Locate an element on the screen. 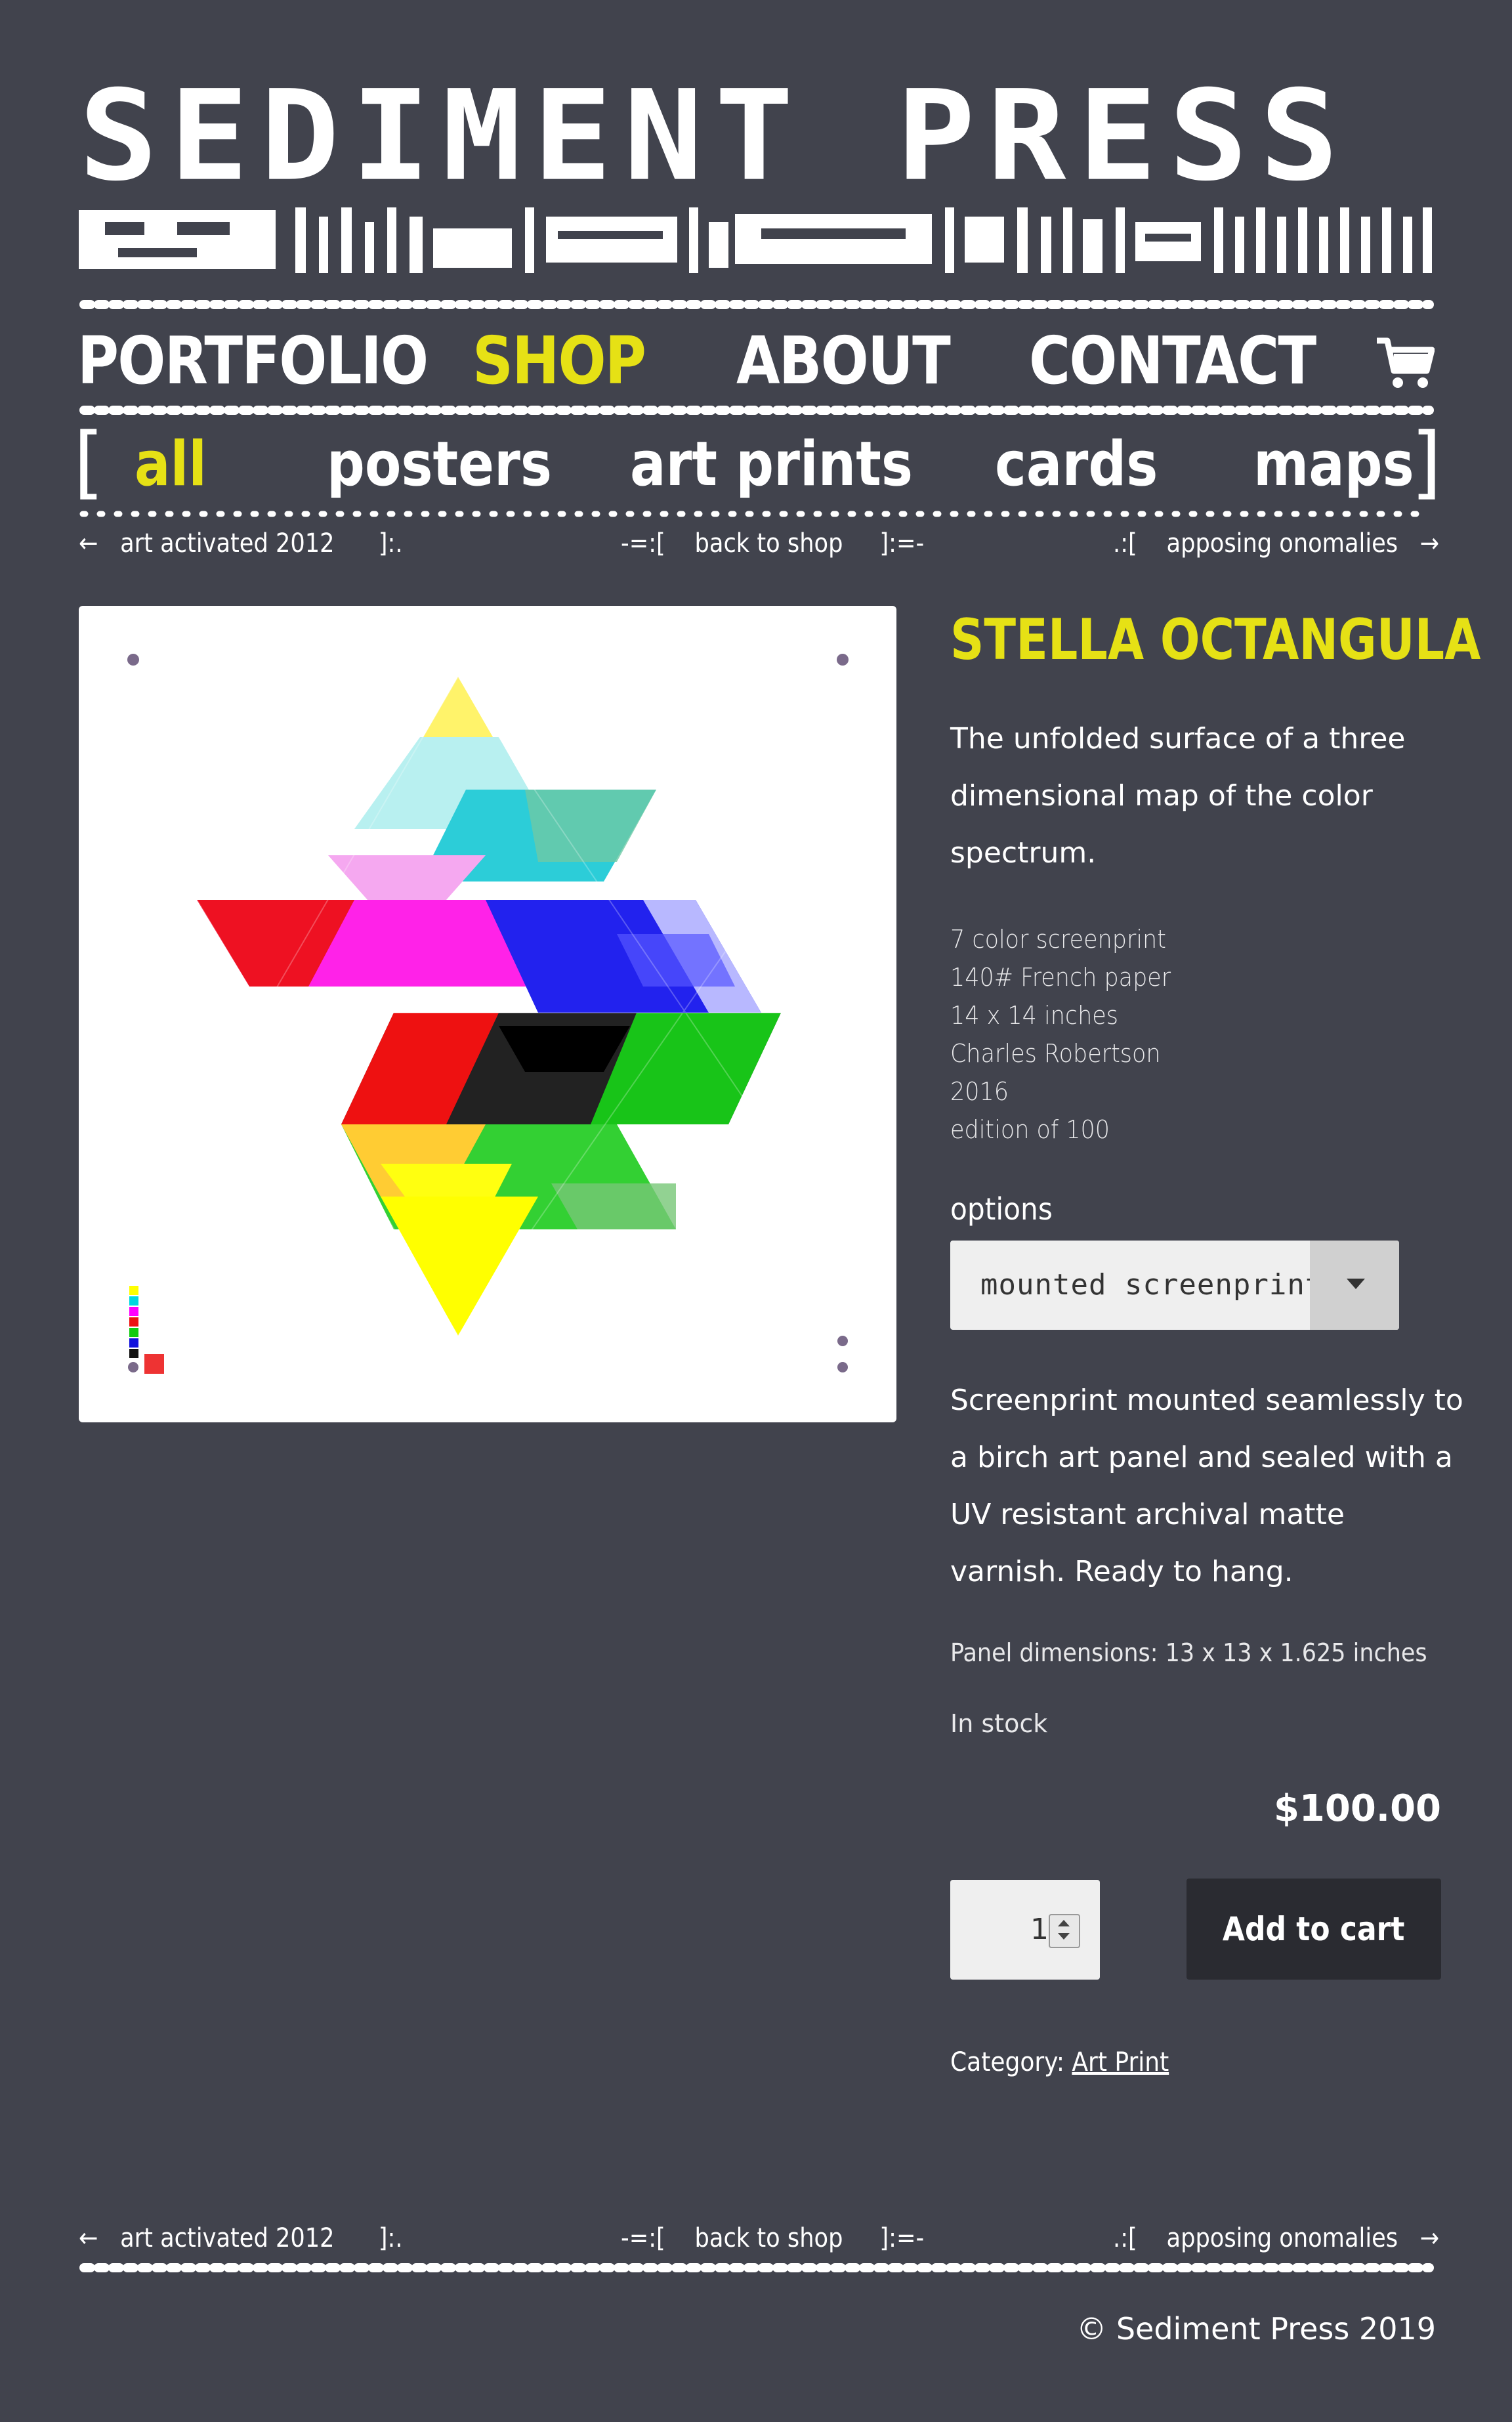  nav-divider is located at coordinates (756, 410).